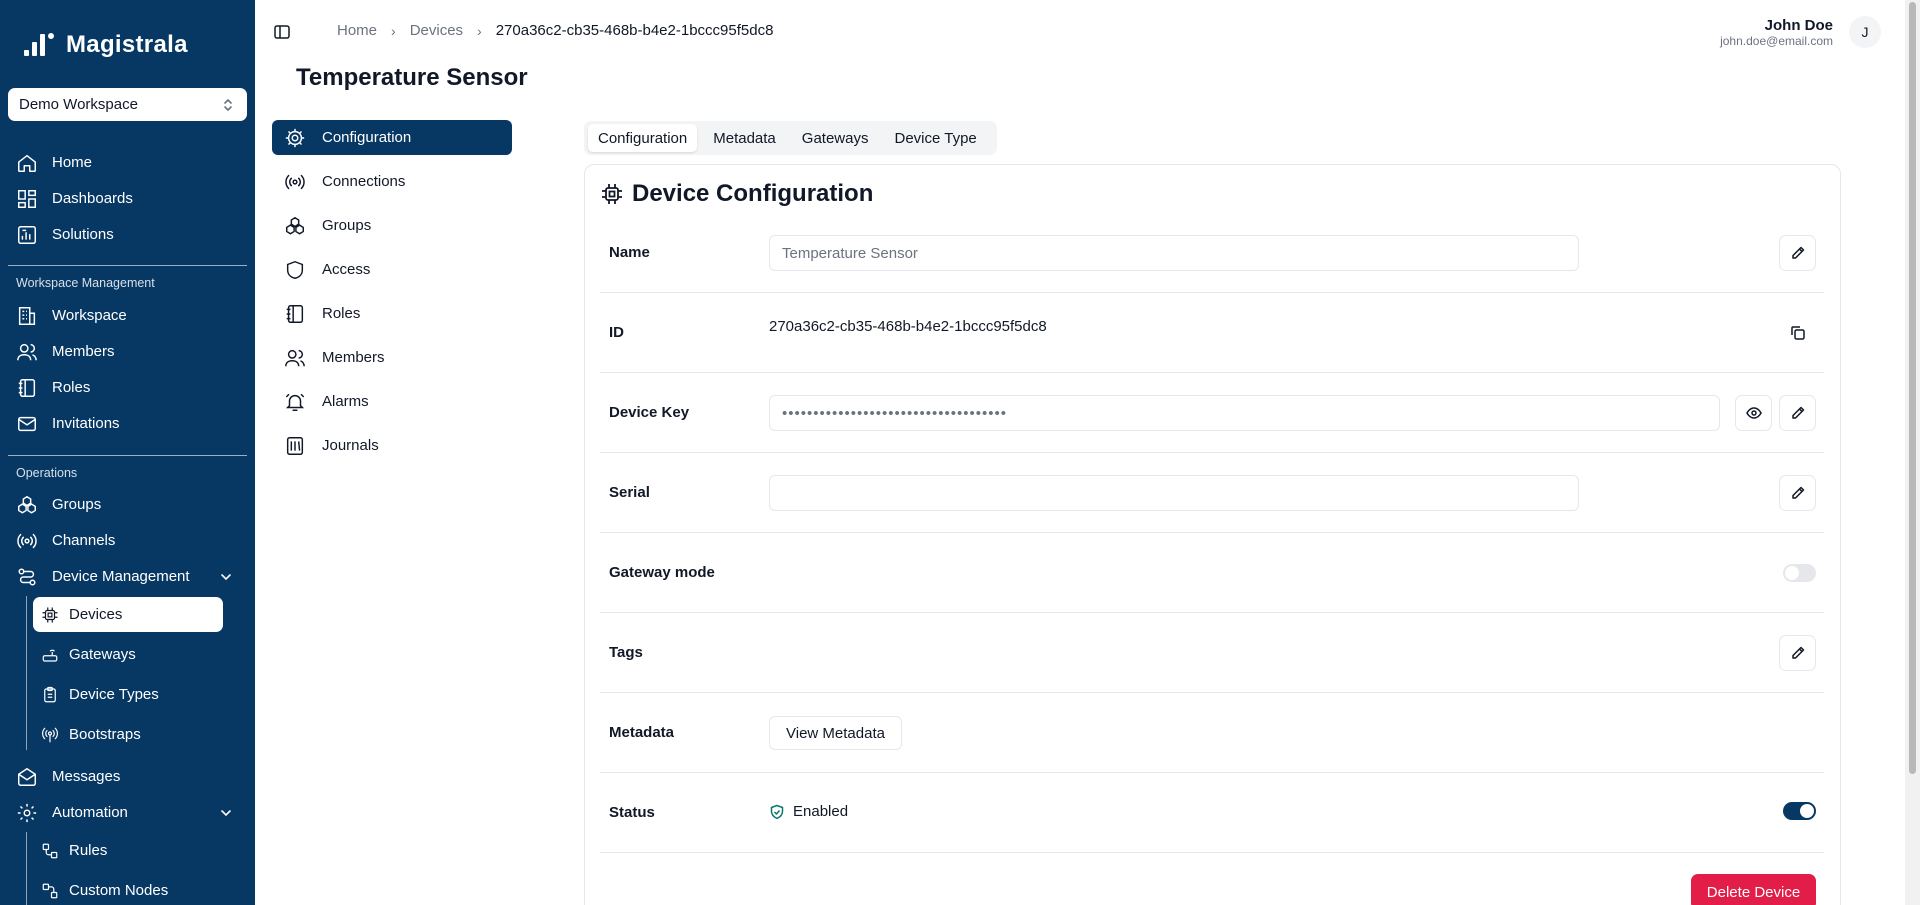 The width and height of the screenshot is (1920, 905). I want to click on nav-device-types-label: Device Types, so click(114, 694).